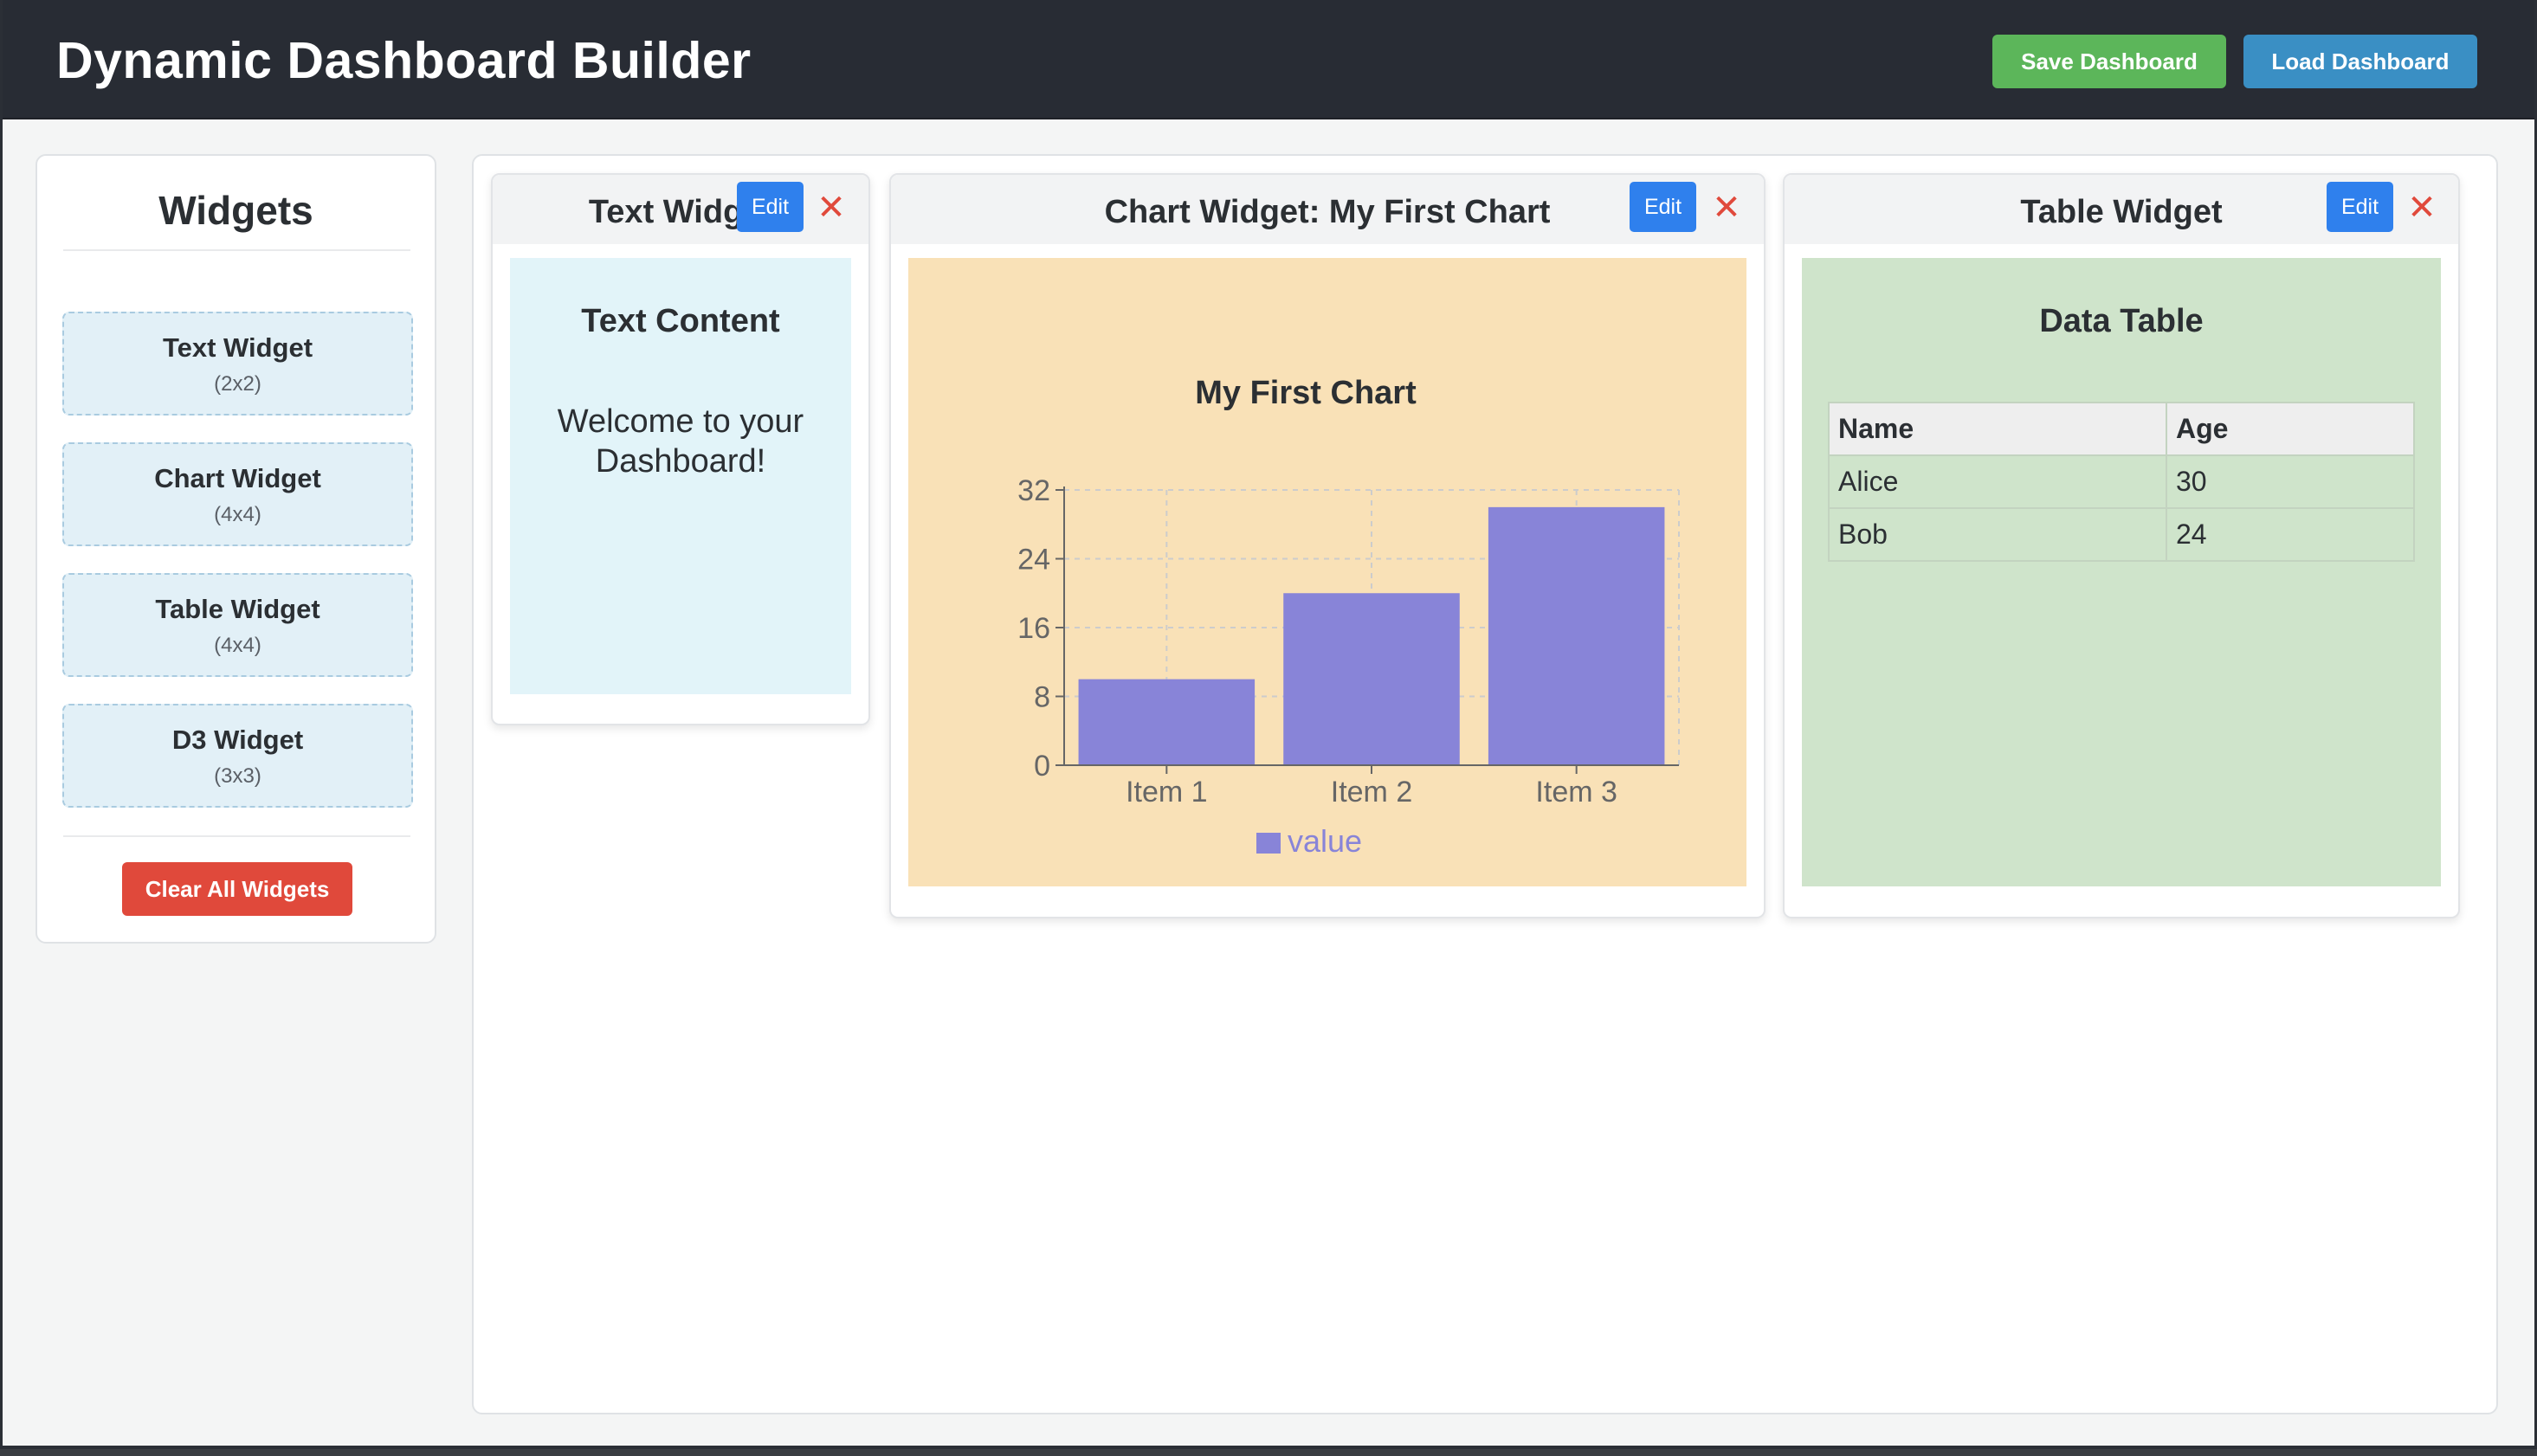 This screenshot has width=2537, height=1456. I want to click on y-tick-label: 32, so click(1033, 490).